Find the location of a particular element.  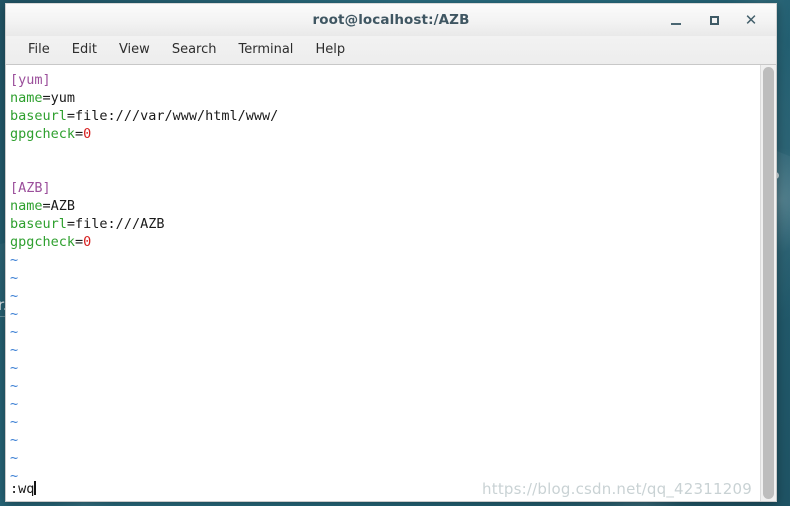

close-button: ✕ is located at coordinates (751, 20).